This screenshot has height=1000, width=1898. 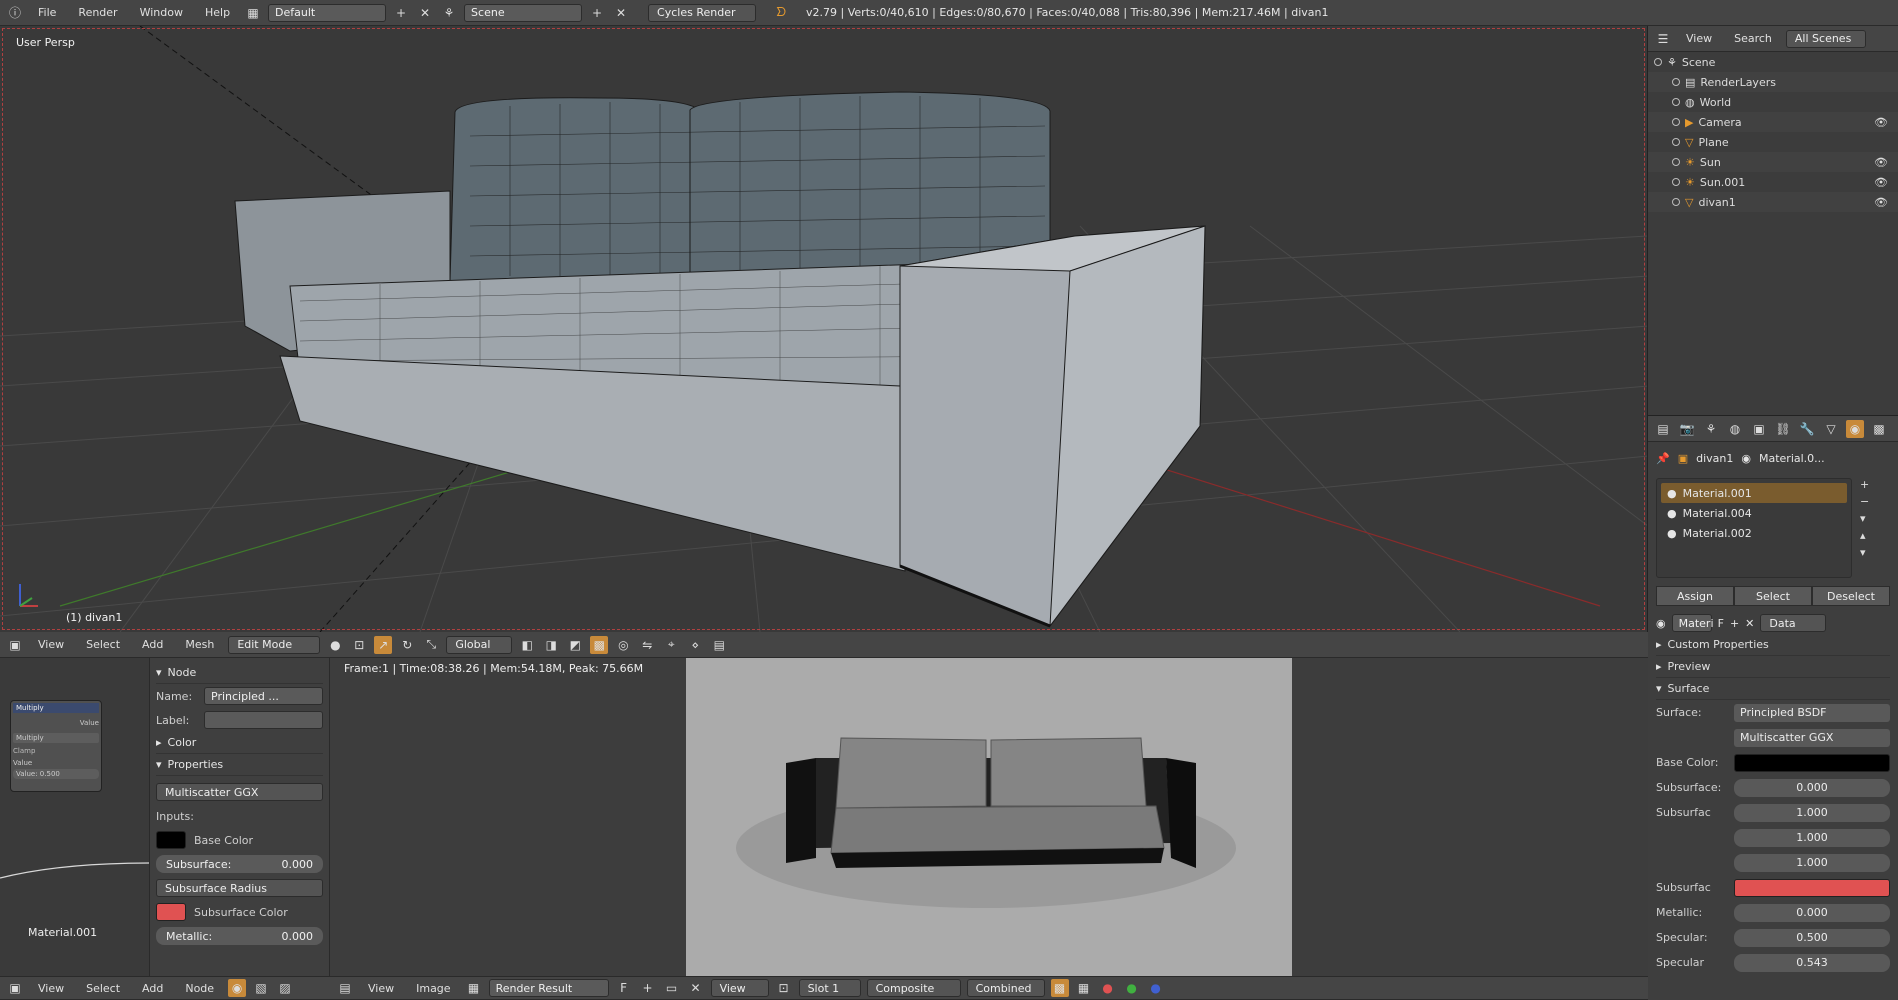 I want to click on outliner-item-sun: ☀ Sun 👁, so click(x=1773, y=162).